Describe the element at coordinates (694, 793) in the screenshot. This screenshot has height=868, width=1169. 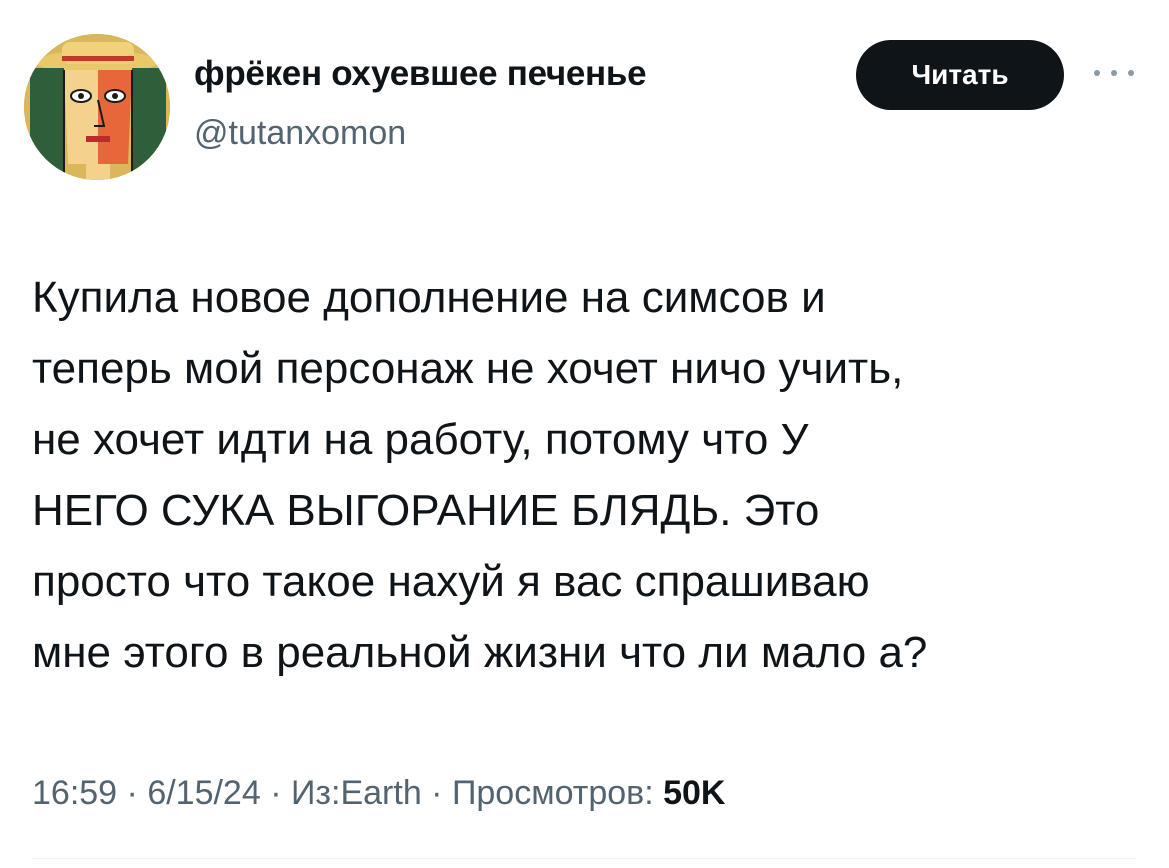
I see `views-count: 50K` at that location.